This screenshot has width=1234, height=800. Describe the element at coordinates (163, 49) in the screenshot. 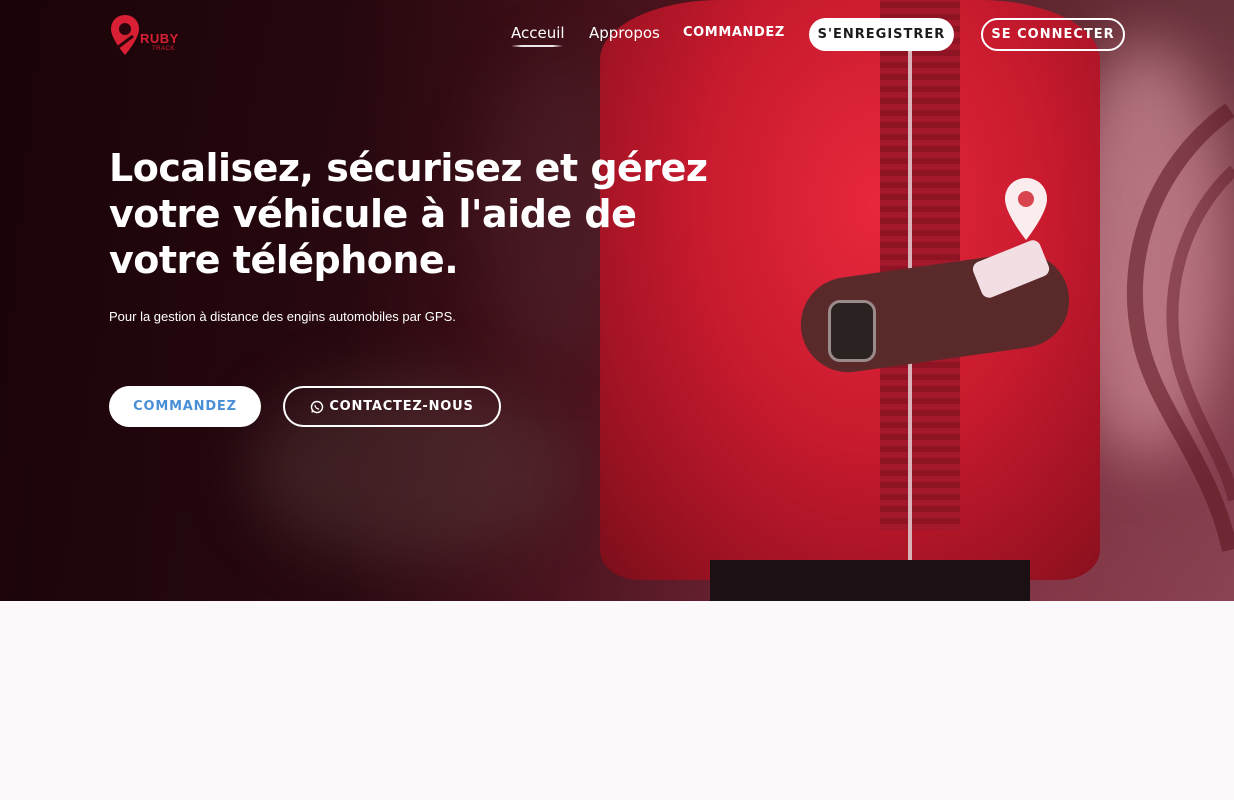

I see `logo-subtext: TRACK` at that location.